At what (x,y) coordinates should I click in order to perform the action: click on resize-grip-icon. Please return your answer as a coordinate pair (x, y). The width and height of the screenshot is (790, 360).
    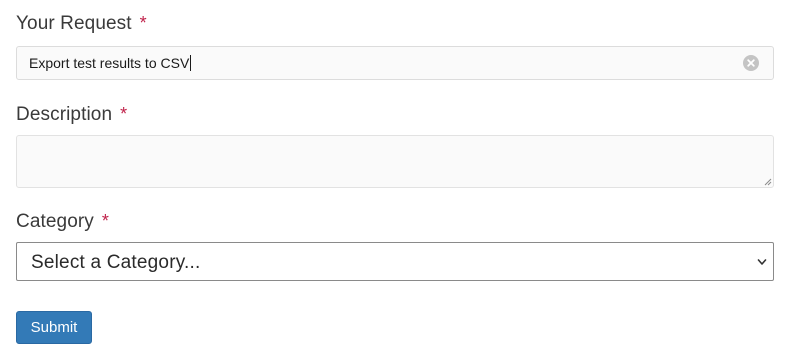
    Looking at the image, I should click on (768, 182).